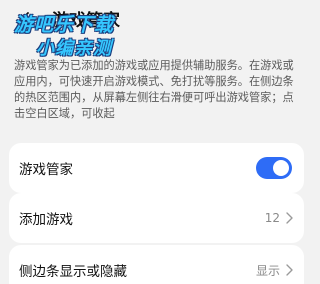  Describe the element at coordinates (267, 270) in the screenshot. I see `sidebar-value: 显示` at that location.